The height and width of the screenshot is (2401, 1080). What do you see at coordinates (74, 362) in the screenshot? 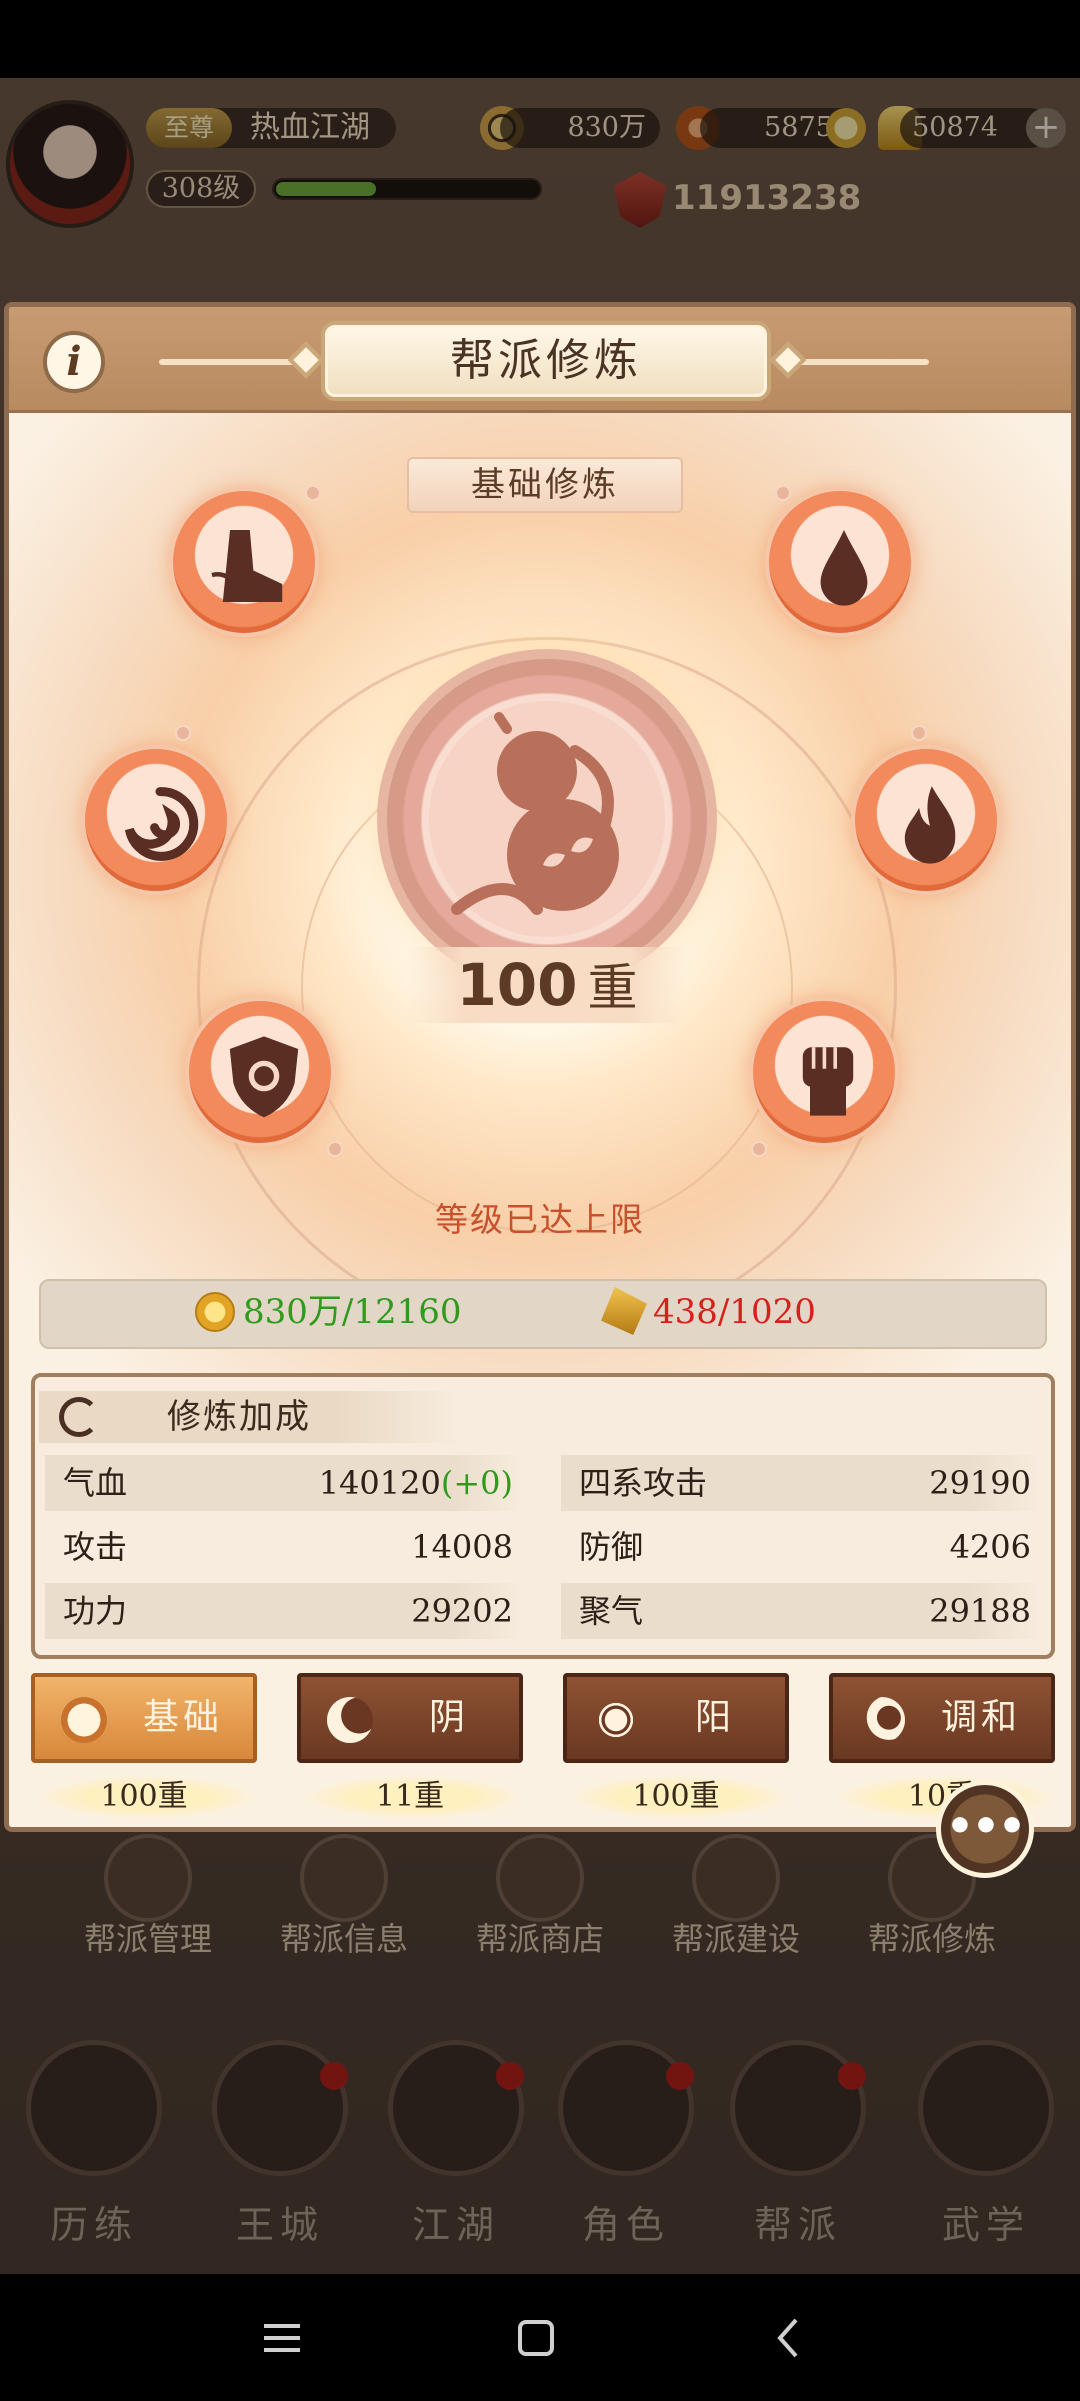
I see `info-button: i` at bounding box center [74, 362].